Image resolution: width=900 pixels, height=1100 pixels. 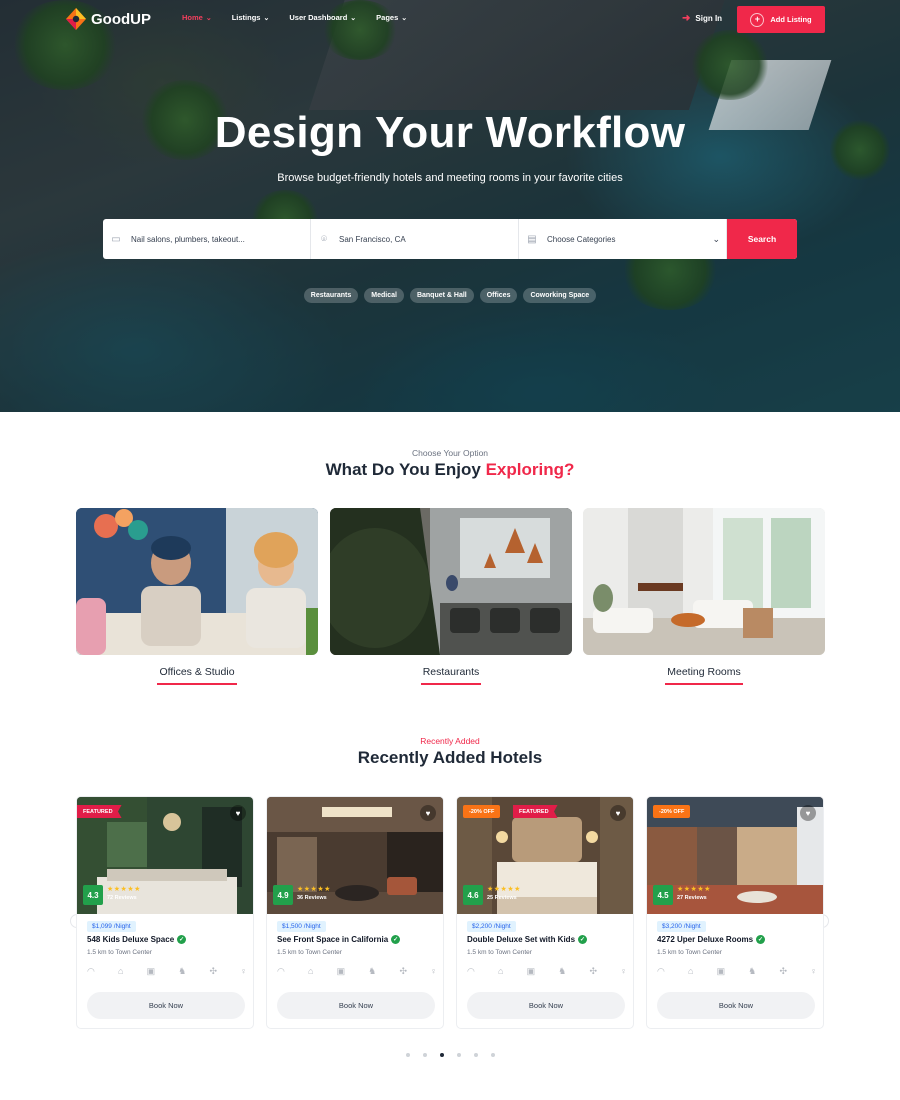 I want to click on discount-badge: -20% OFF, so click(x=482, y=811).